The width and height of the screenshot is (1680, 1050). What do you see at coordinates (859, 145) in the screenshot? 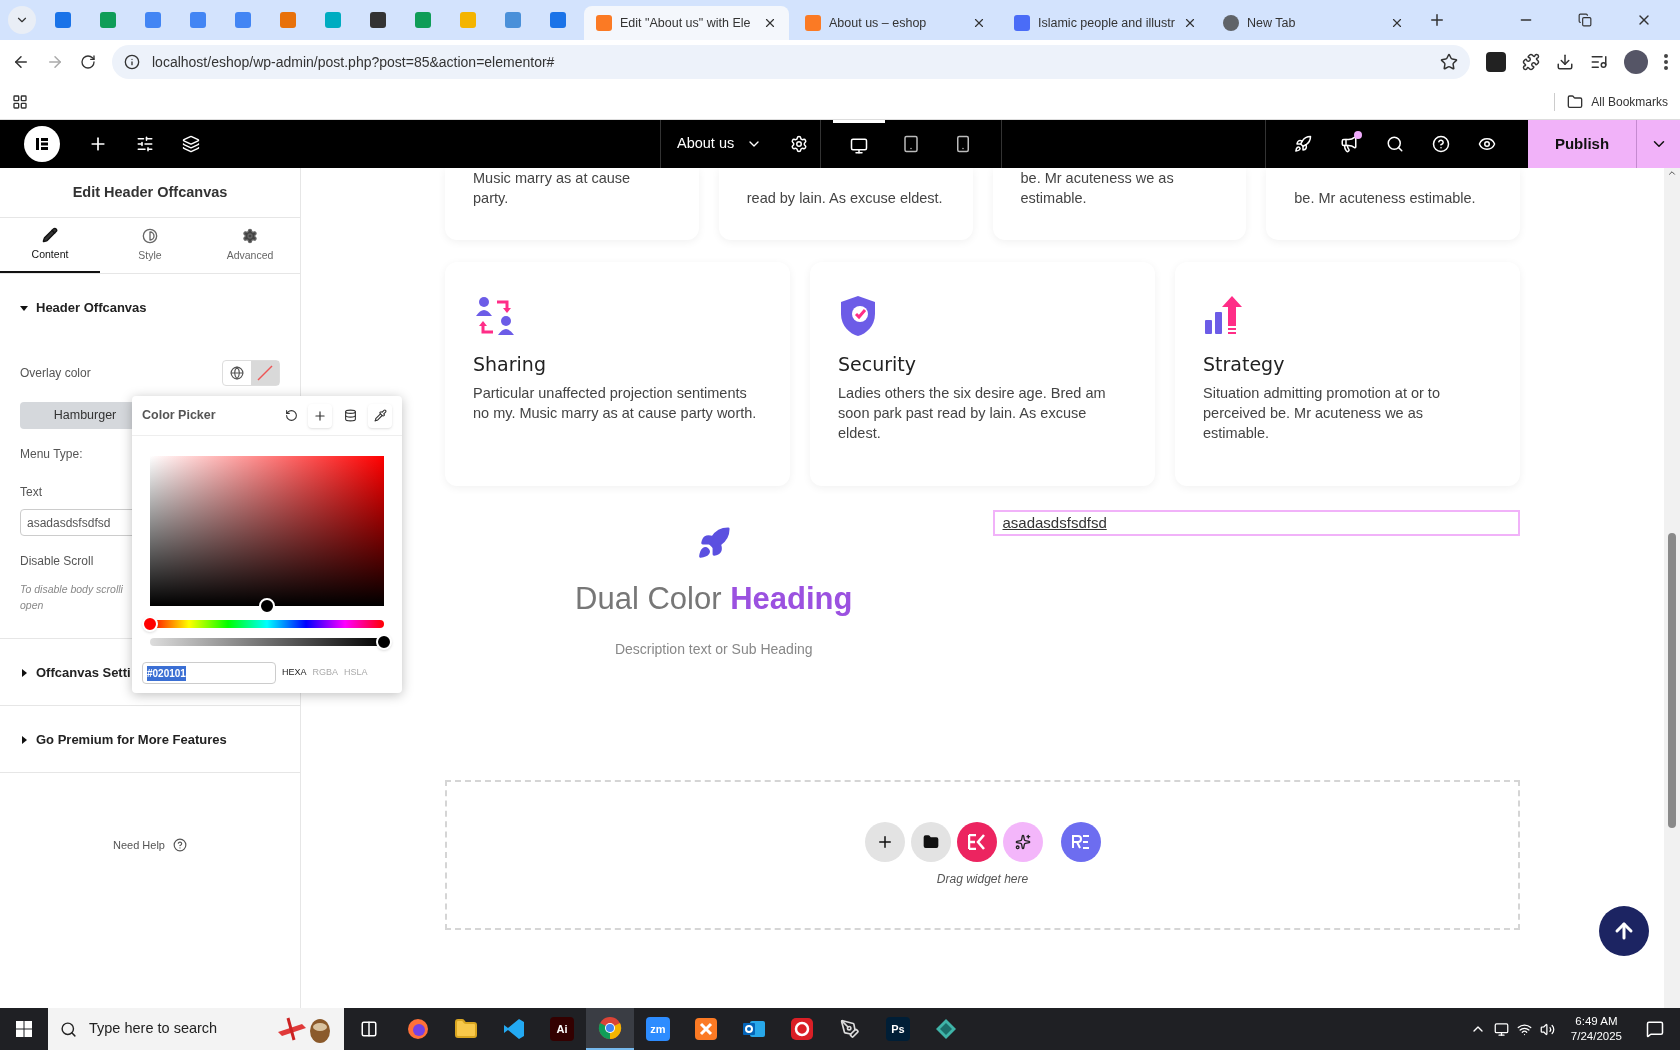
I see `monitor-icon` at bounding box center [859, 145].